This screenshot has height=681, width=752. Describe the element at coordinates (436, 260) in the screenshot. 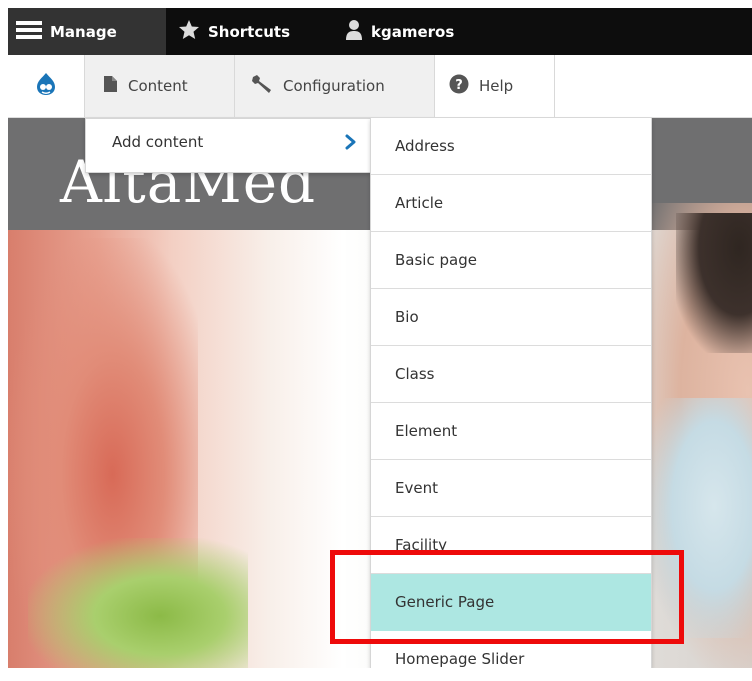

I see `submenu-label: Basic page` at that location.